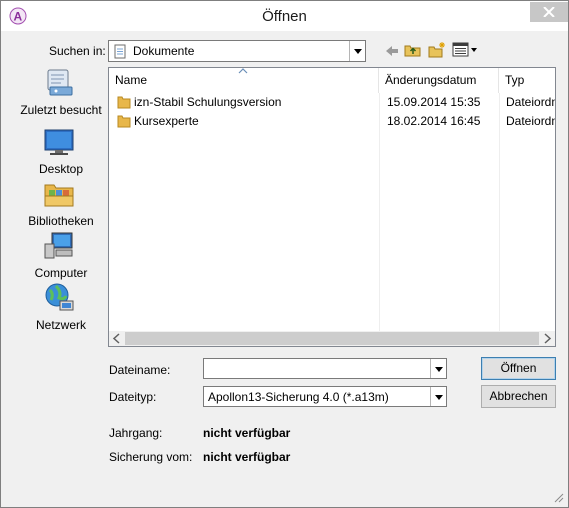 This screenshot has height=508, width=569. Describe the element at coordinates (434, 121) in the screenshot. I see `file-date: 18.02.2014 16:45` at that location.